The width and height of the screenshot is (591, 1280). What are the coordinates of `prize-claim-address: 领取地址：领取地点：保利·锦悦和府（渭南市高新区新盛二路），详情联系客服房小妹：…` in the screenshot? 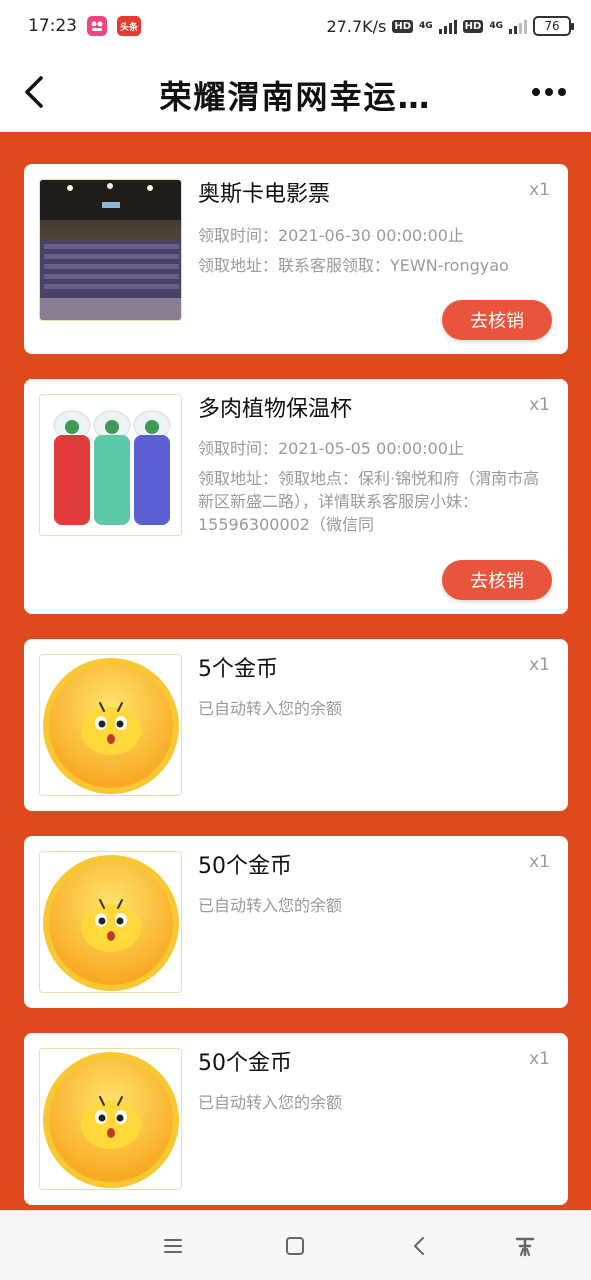 It's located at (369, 501).